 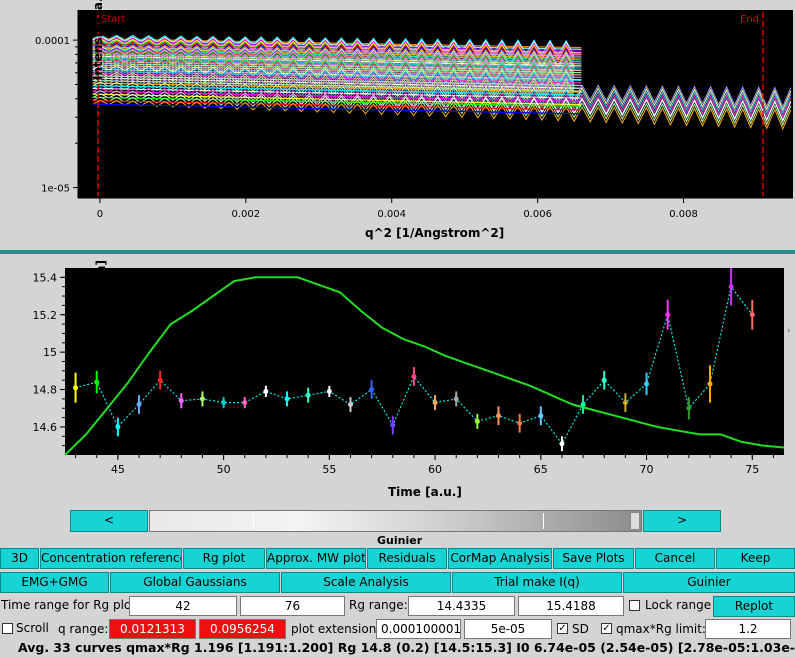 I want to click on rg-range-label: Rg range:, so click(x=378, y=605).